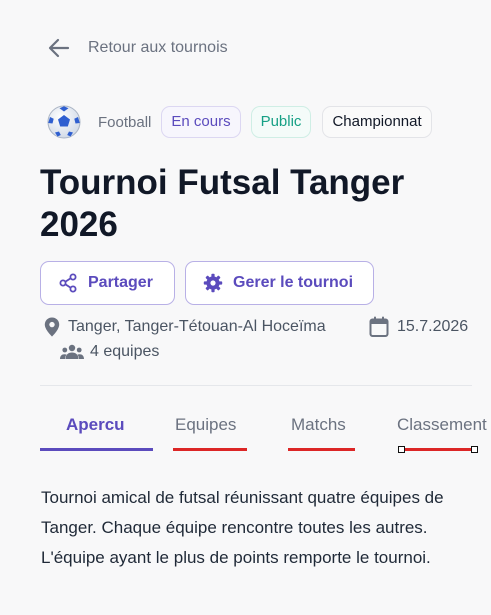 This screenshot has height=615, width=491. Describe the element at coordinates (201, 122) in the screenshot. I see `status-badge: En cours` at that location.